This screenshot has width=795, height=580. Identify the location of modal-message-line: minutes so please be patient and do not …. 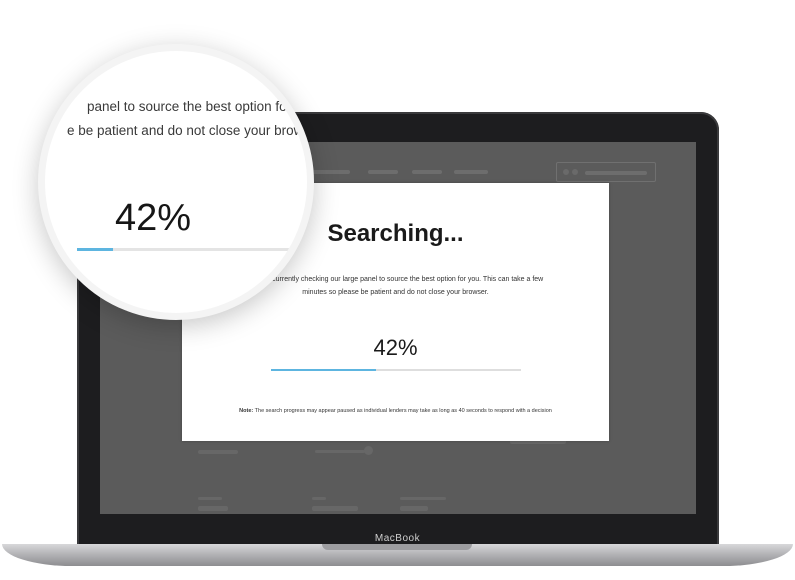
(395, 292).